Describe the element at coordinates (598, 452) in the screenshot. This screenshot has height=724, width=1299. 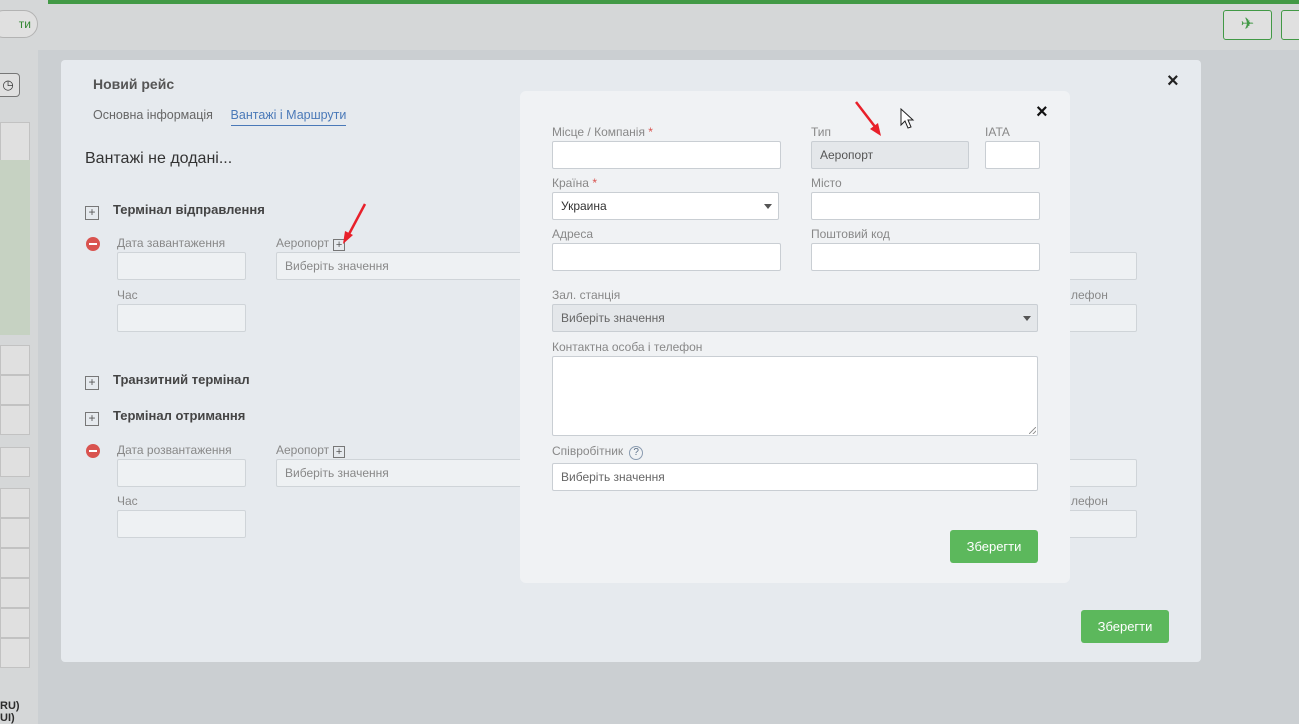
I see `employee-label: Співробітник?` at that location.